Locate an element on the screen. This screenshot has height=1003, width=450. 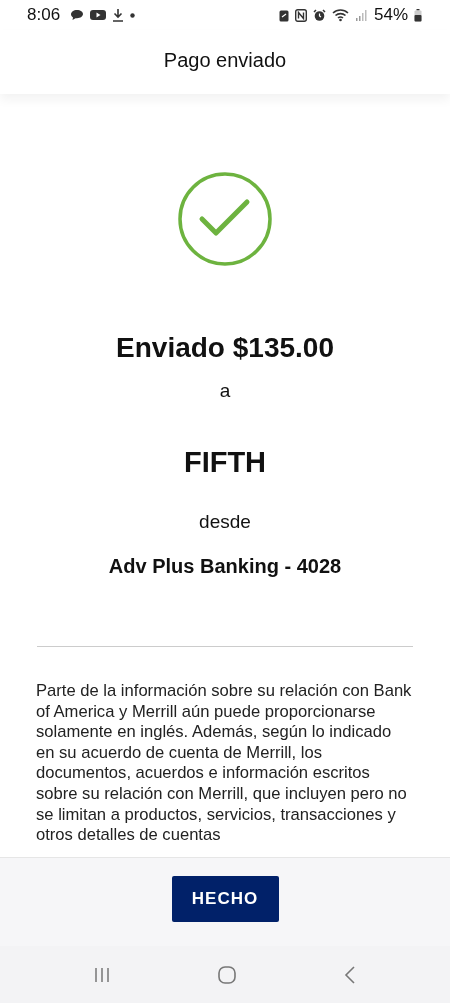
recipient-name: FIFTH is located at coordinates (225, 462).